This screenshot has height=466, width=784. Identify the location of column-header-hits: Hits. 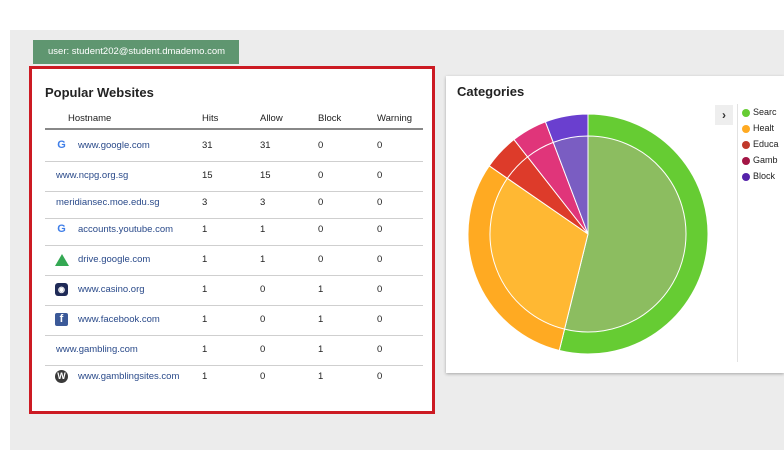
(210, 118).